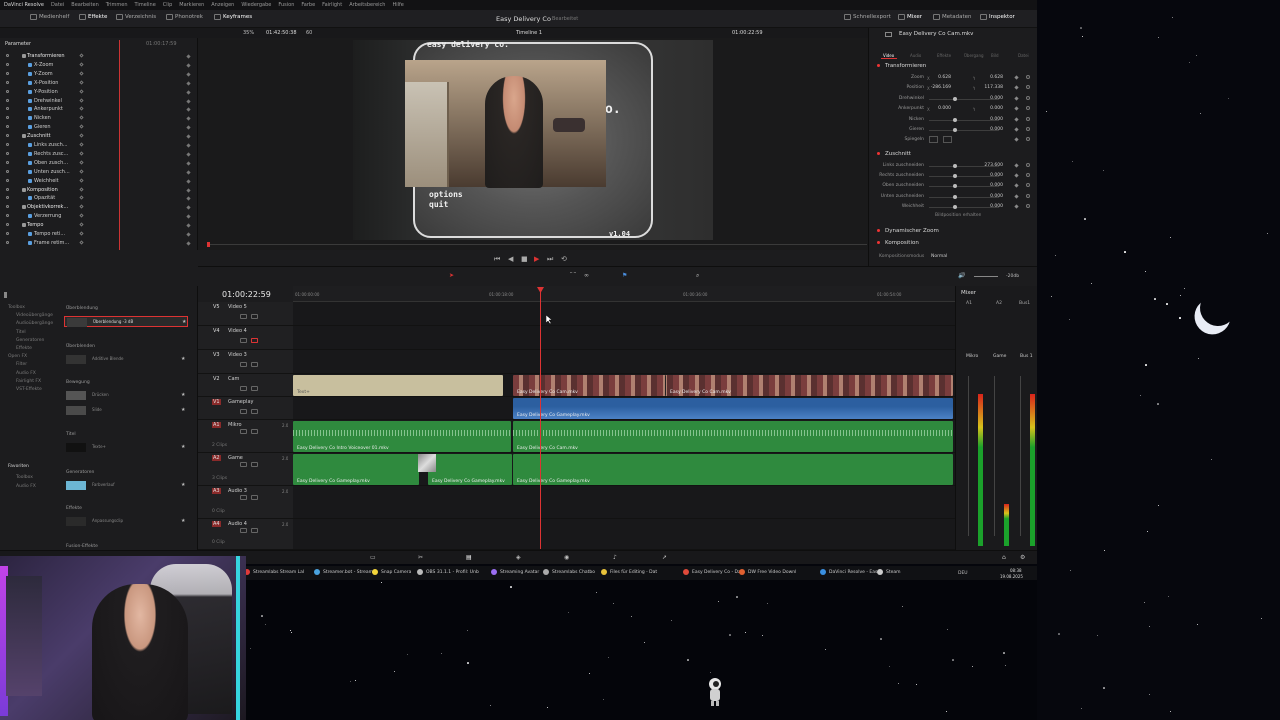  What do you see at coordinates (99, 181) in the screenshot?
I see `keyframe-row: Weichheit` at bounding box center [99, 181].